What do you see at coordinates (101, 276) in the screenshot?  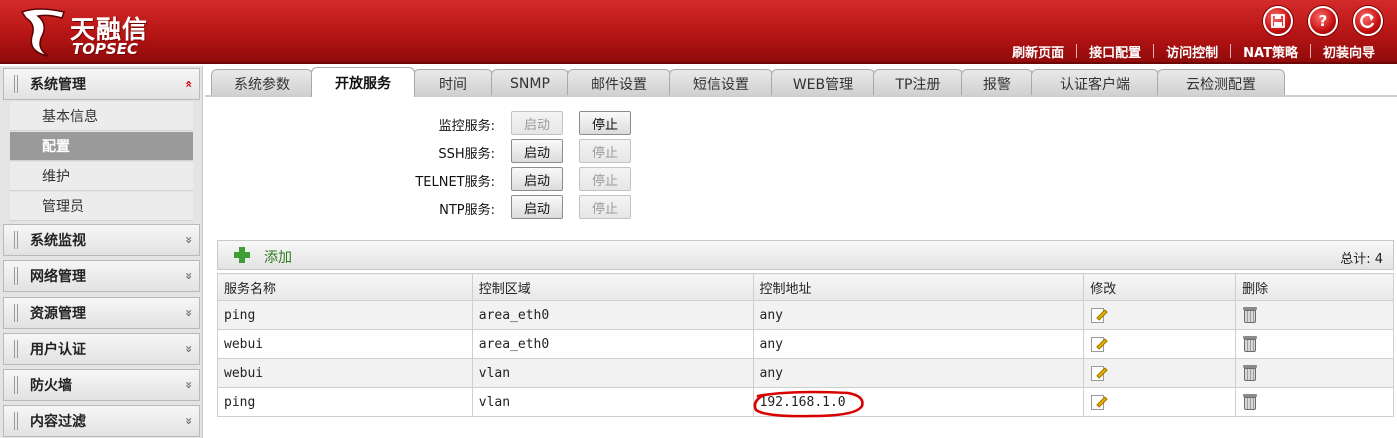 I see `sidebar-group-network-management: 网络管理 »` at bounding box center [101, 276].